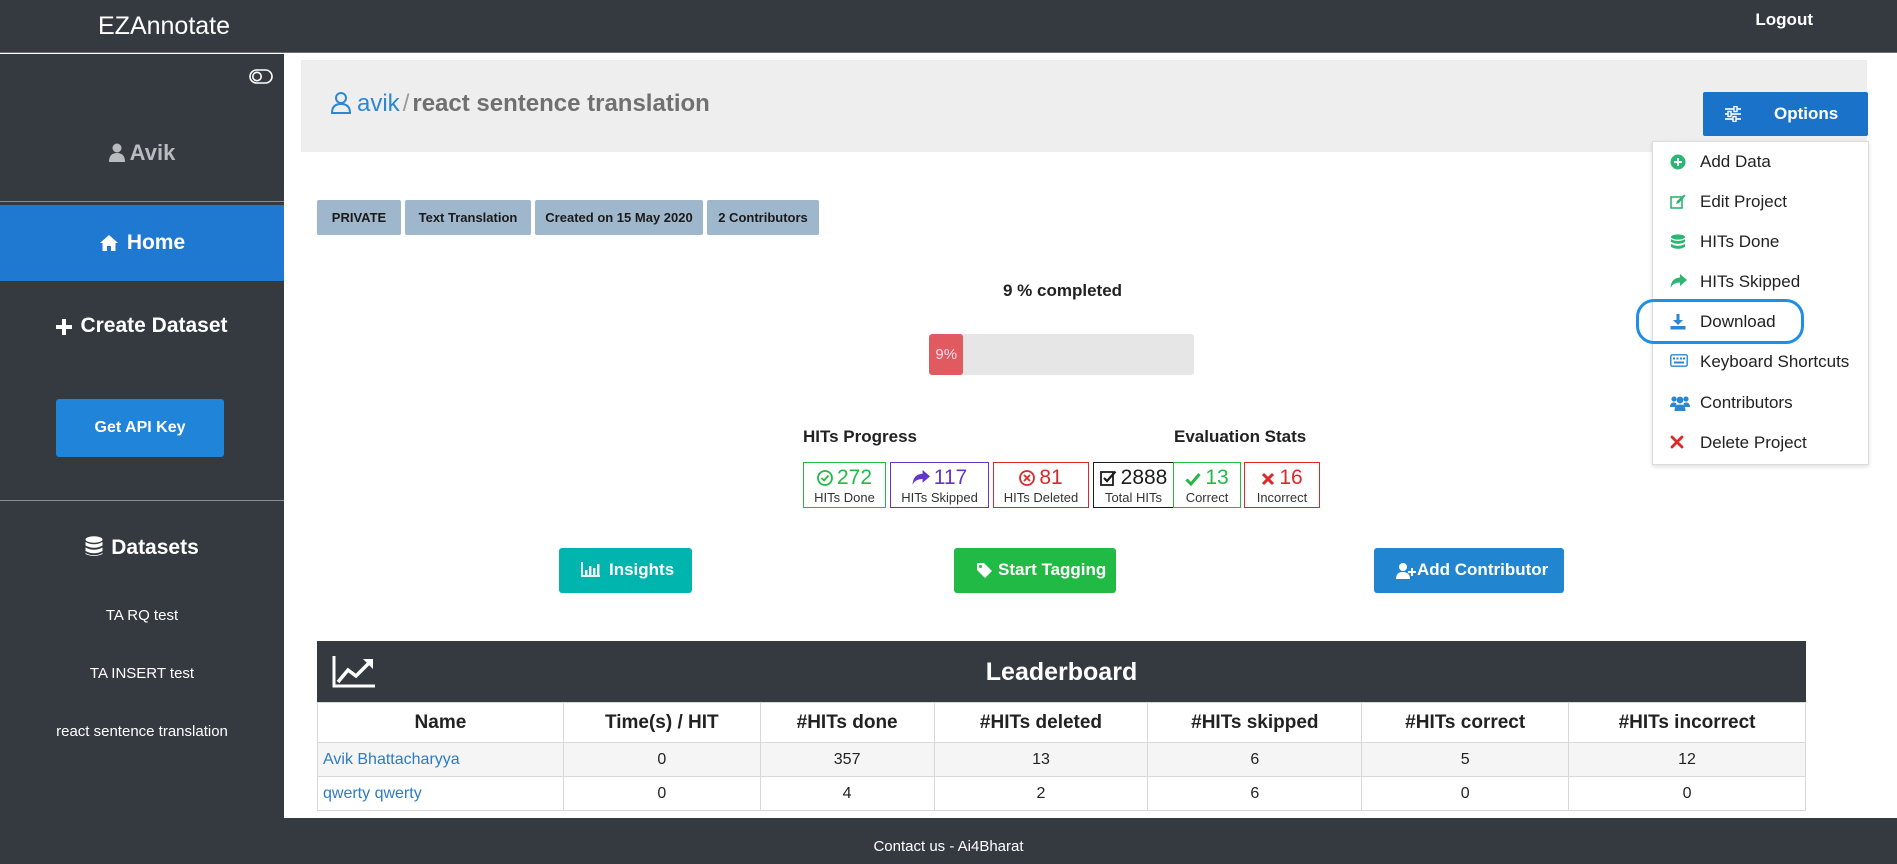 The image size is (1897, 864). I want to click on stat-incorrect: 16 Incorrect, so click(1282, 485).